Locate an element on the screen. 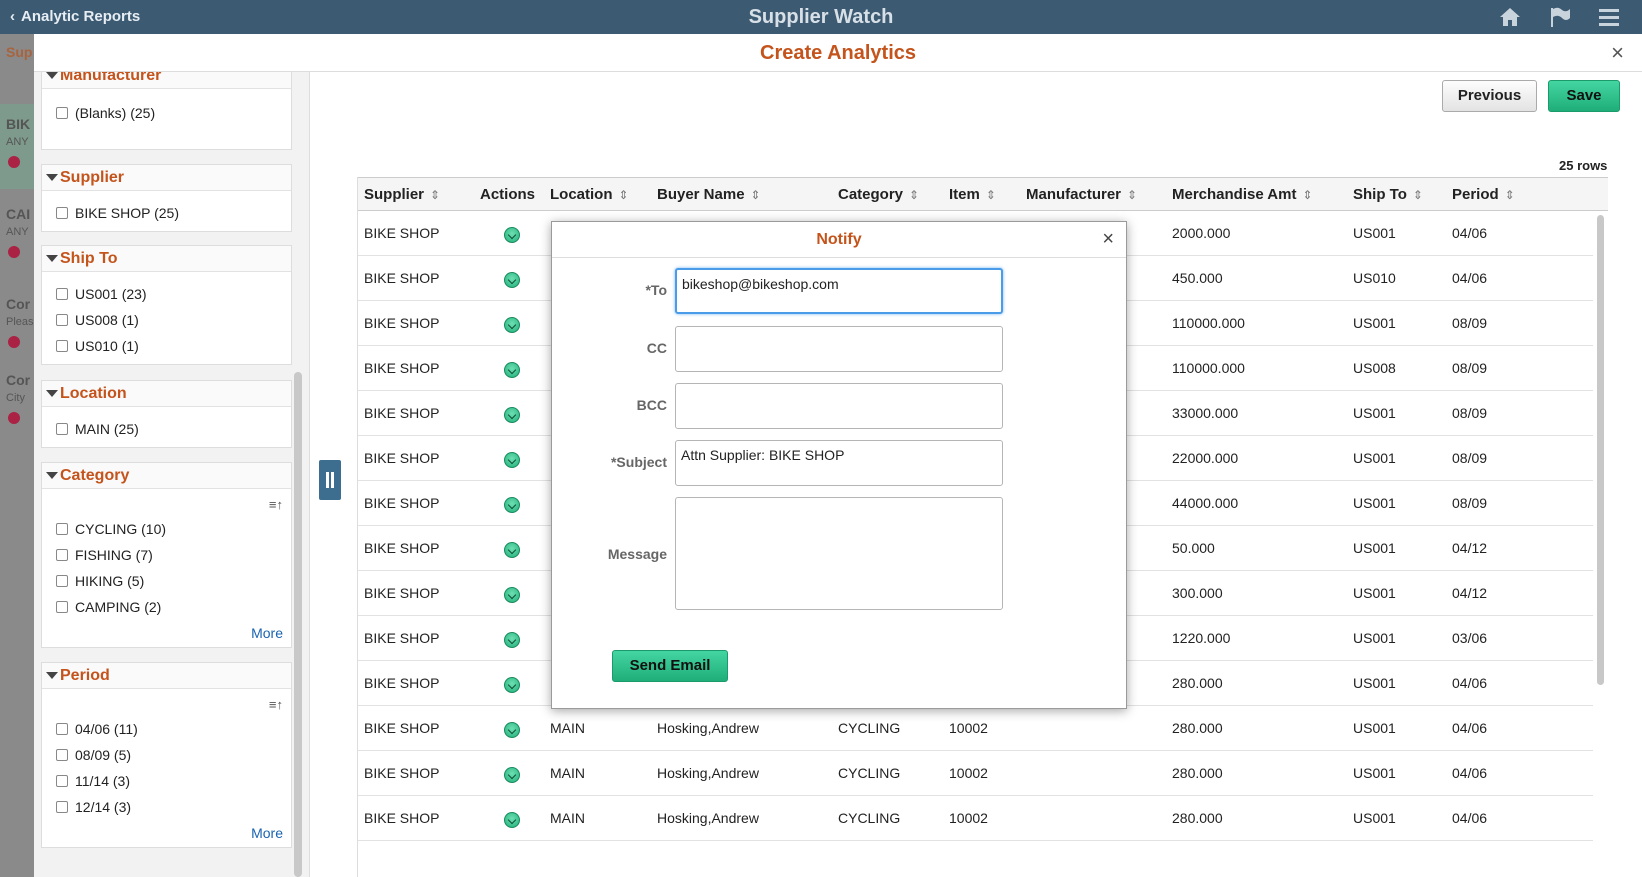  filter-option: 08/09 (5) is located at coordinates (93, 756).